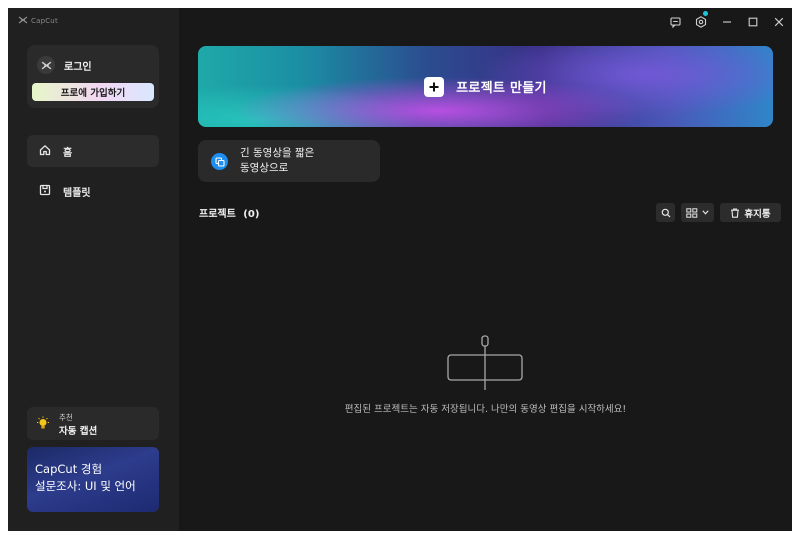 The height and width of the screenshot is (539, 800). I want to click on survey-banner: CapCut 경험 설문조사: UI 및 언어, so click(93, 479).